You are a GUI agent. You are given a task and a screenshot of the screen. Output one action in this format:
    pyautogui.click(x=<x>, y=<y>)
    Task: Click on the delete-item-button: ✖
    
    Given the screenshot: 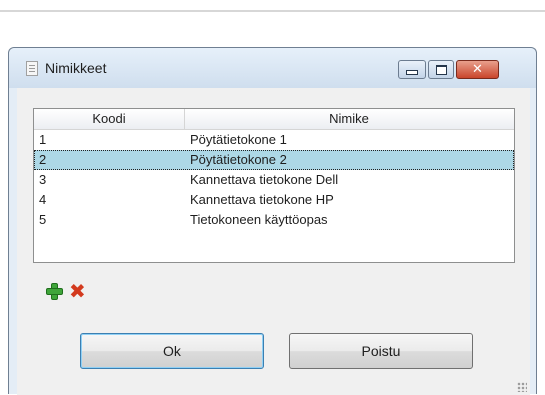 What is the action you would take?
    pyautogui.click(x=78, y=291)
    